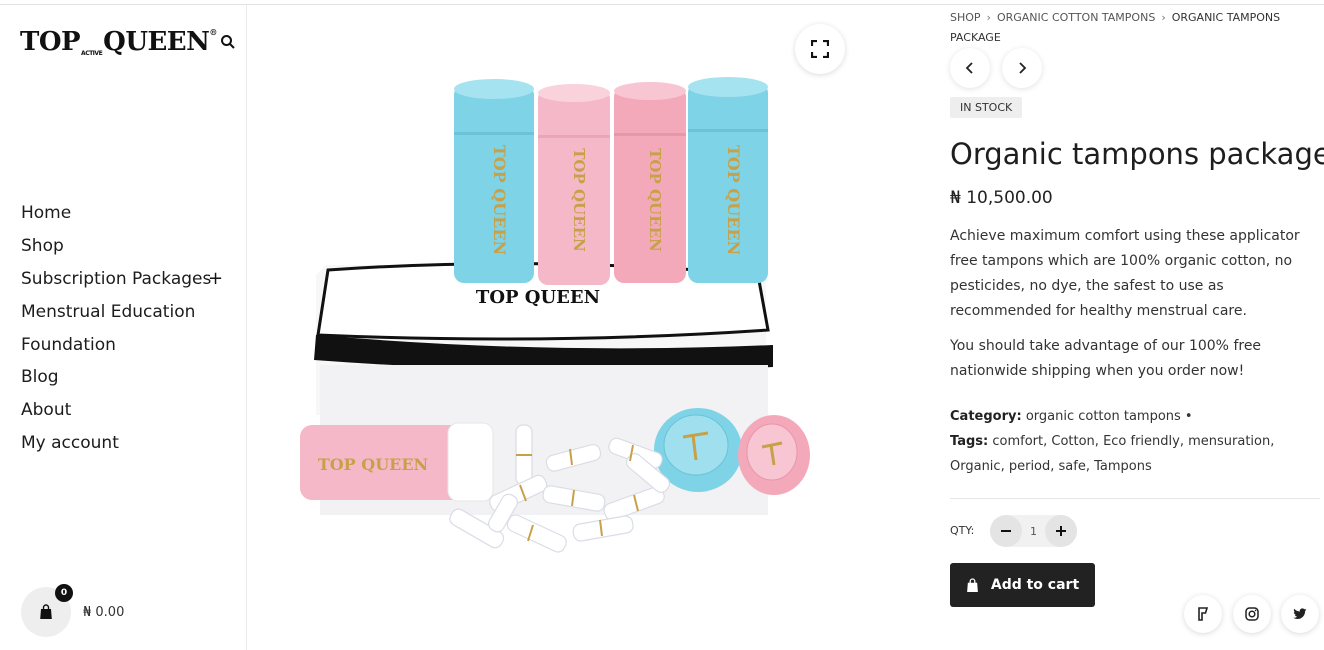 The height and width of the screenshot is (650, 1324). What do you see at coordinates (975, 466) in the screenshot?
I see `tag-link: Organic` at bounding box center [975, 466].